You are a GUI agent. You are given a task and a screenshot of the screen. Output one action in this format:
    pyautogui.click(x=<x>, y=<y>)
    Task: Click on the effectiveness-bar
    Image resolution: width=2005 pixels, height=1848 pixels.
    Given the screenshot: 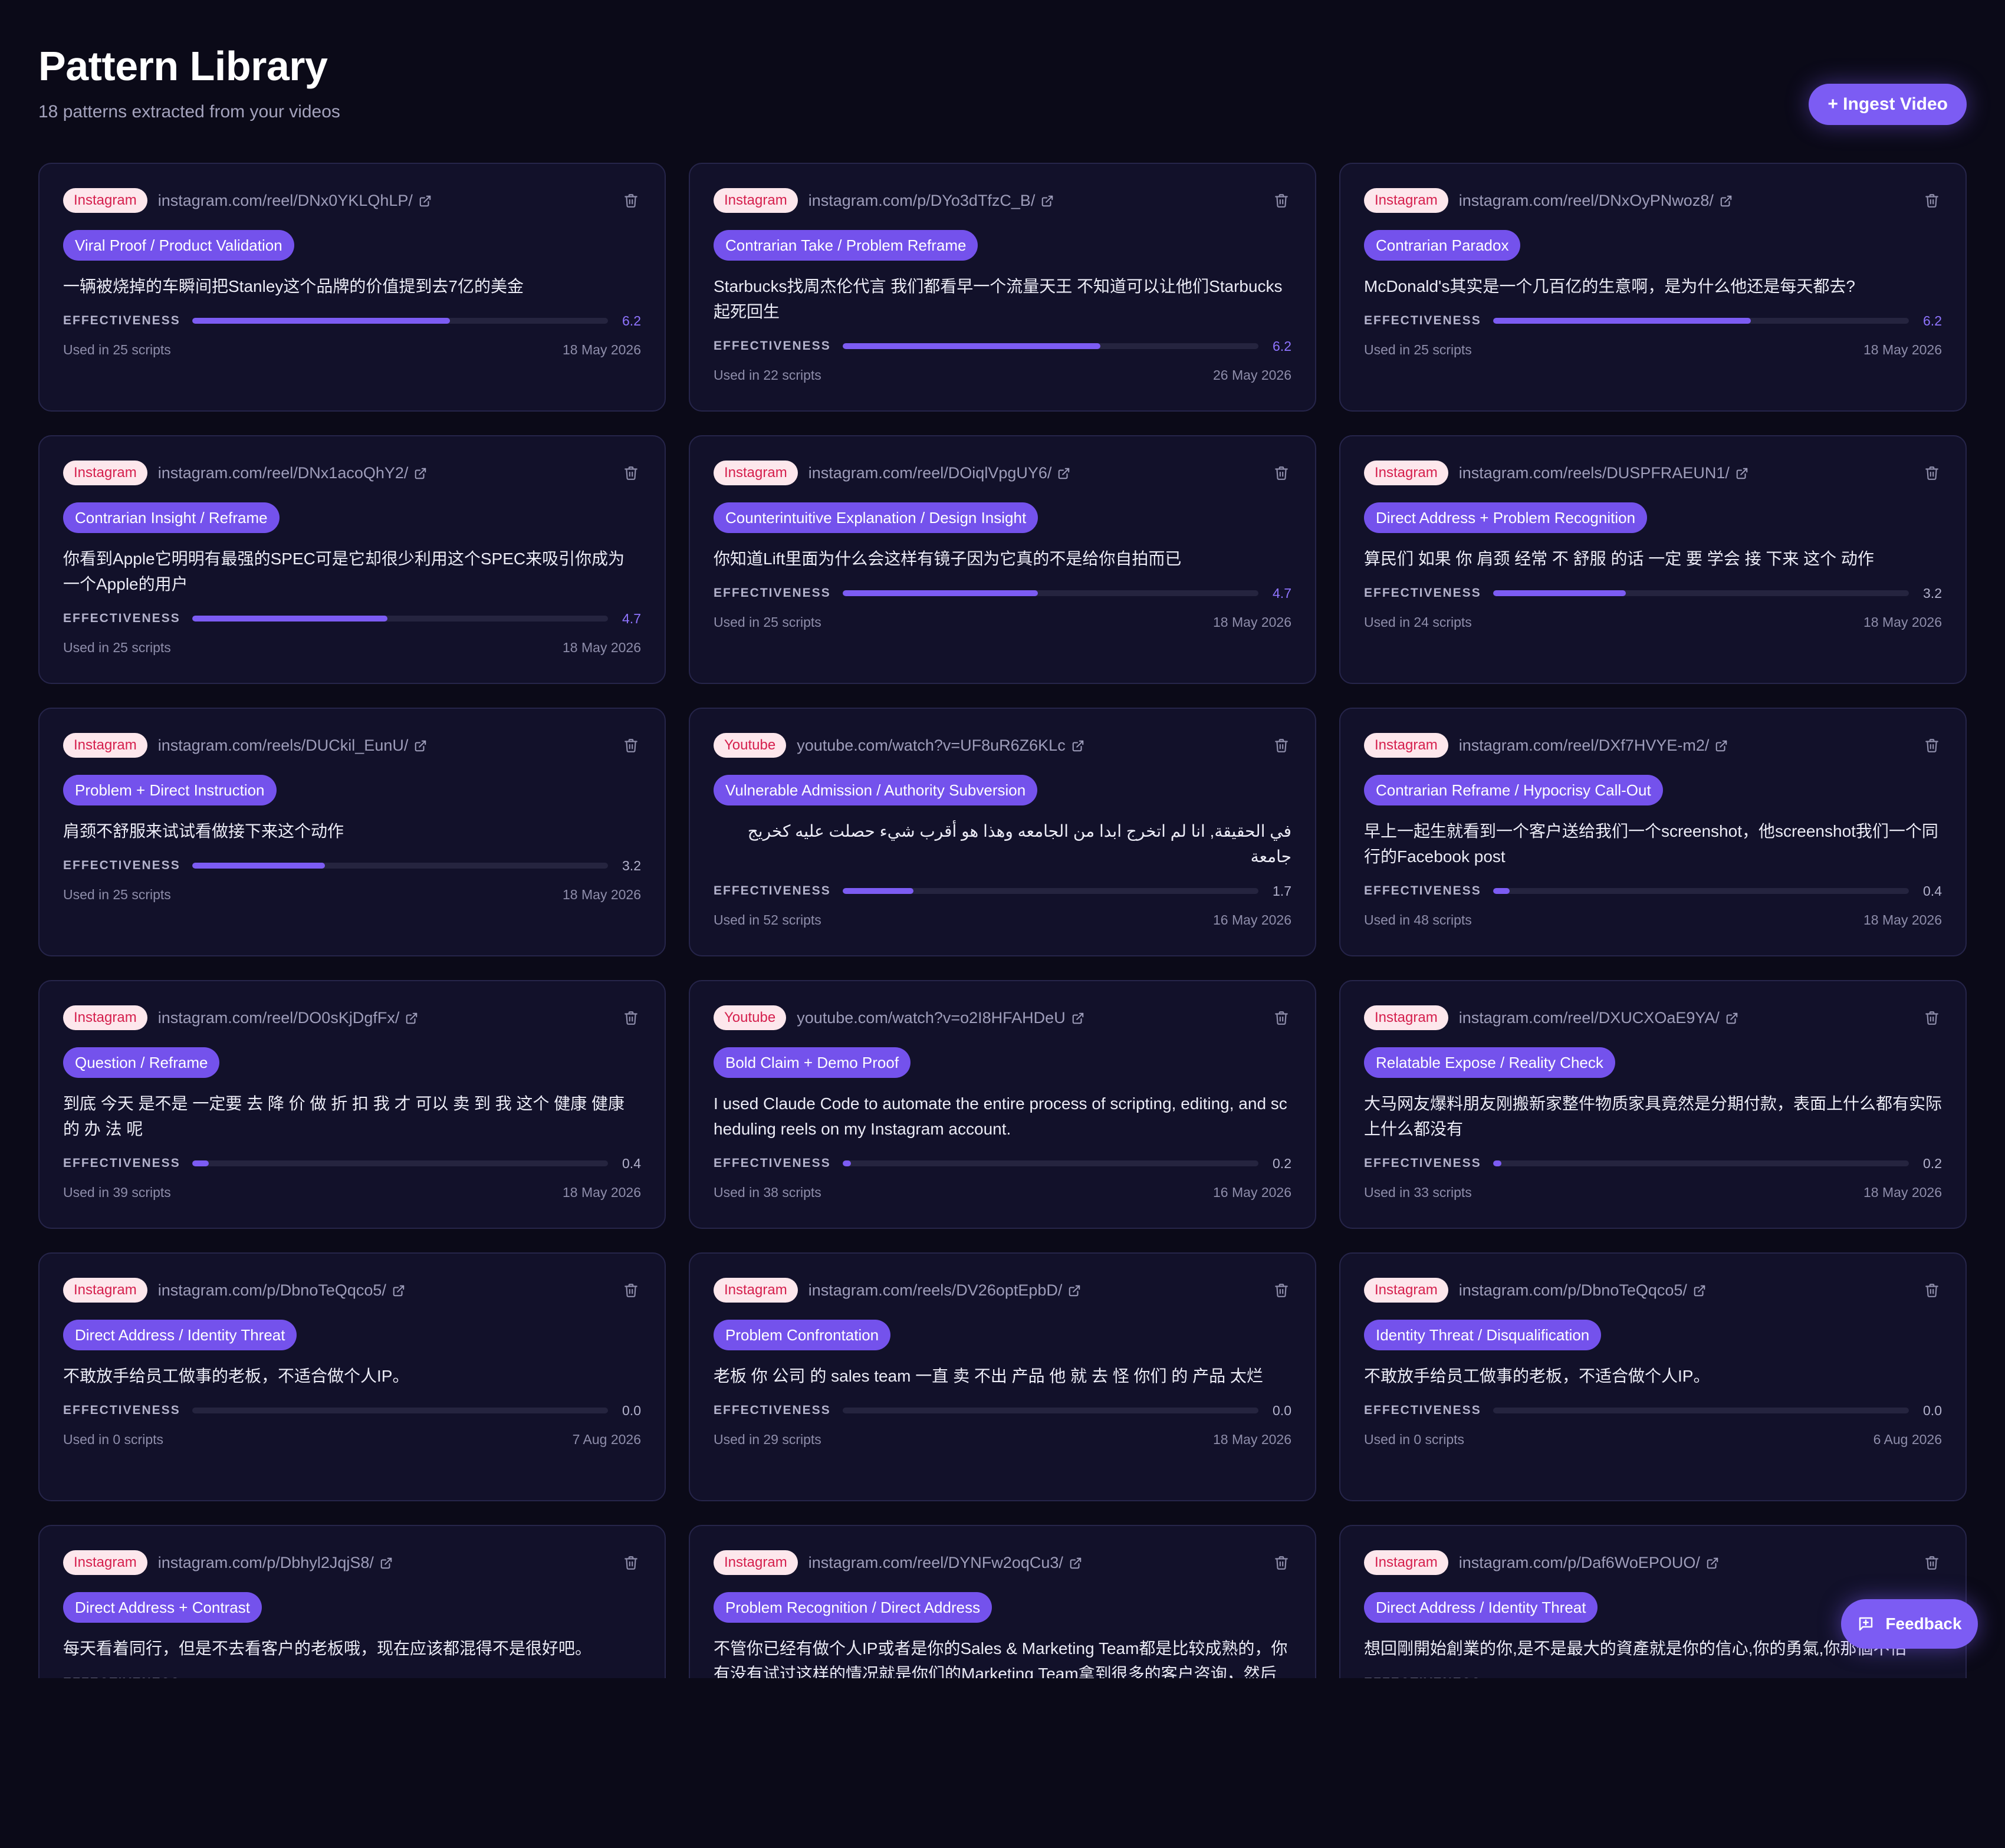 What is the action you would take?
    pyautogui.click(x=1701, y=593)
    